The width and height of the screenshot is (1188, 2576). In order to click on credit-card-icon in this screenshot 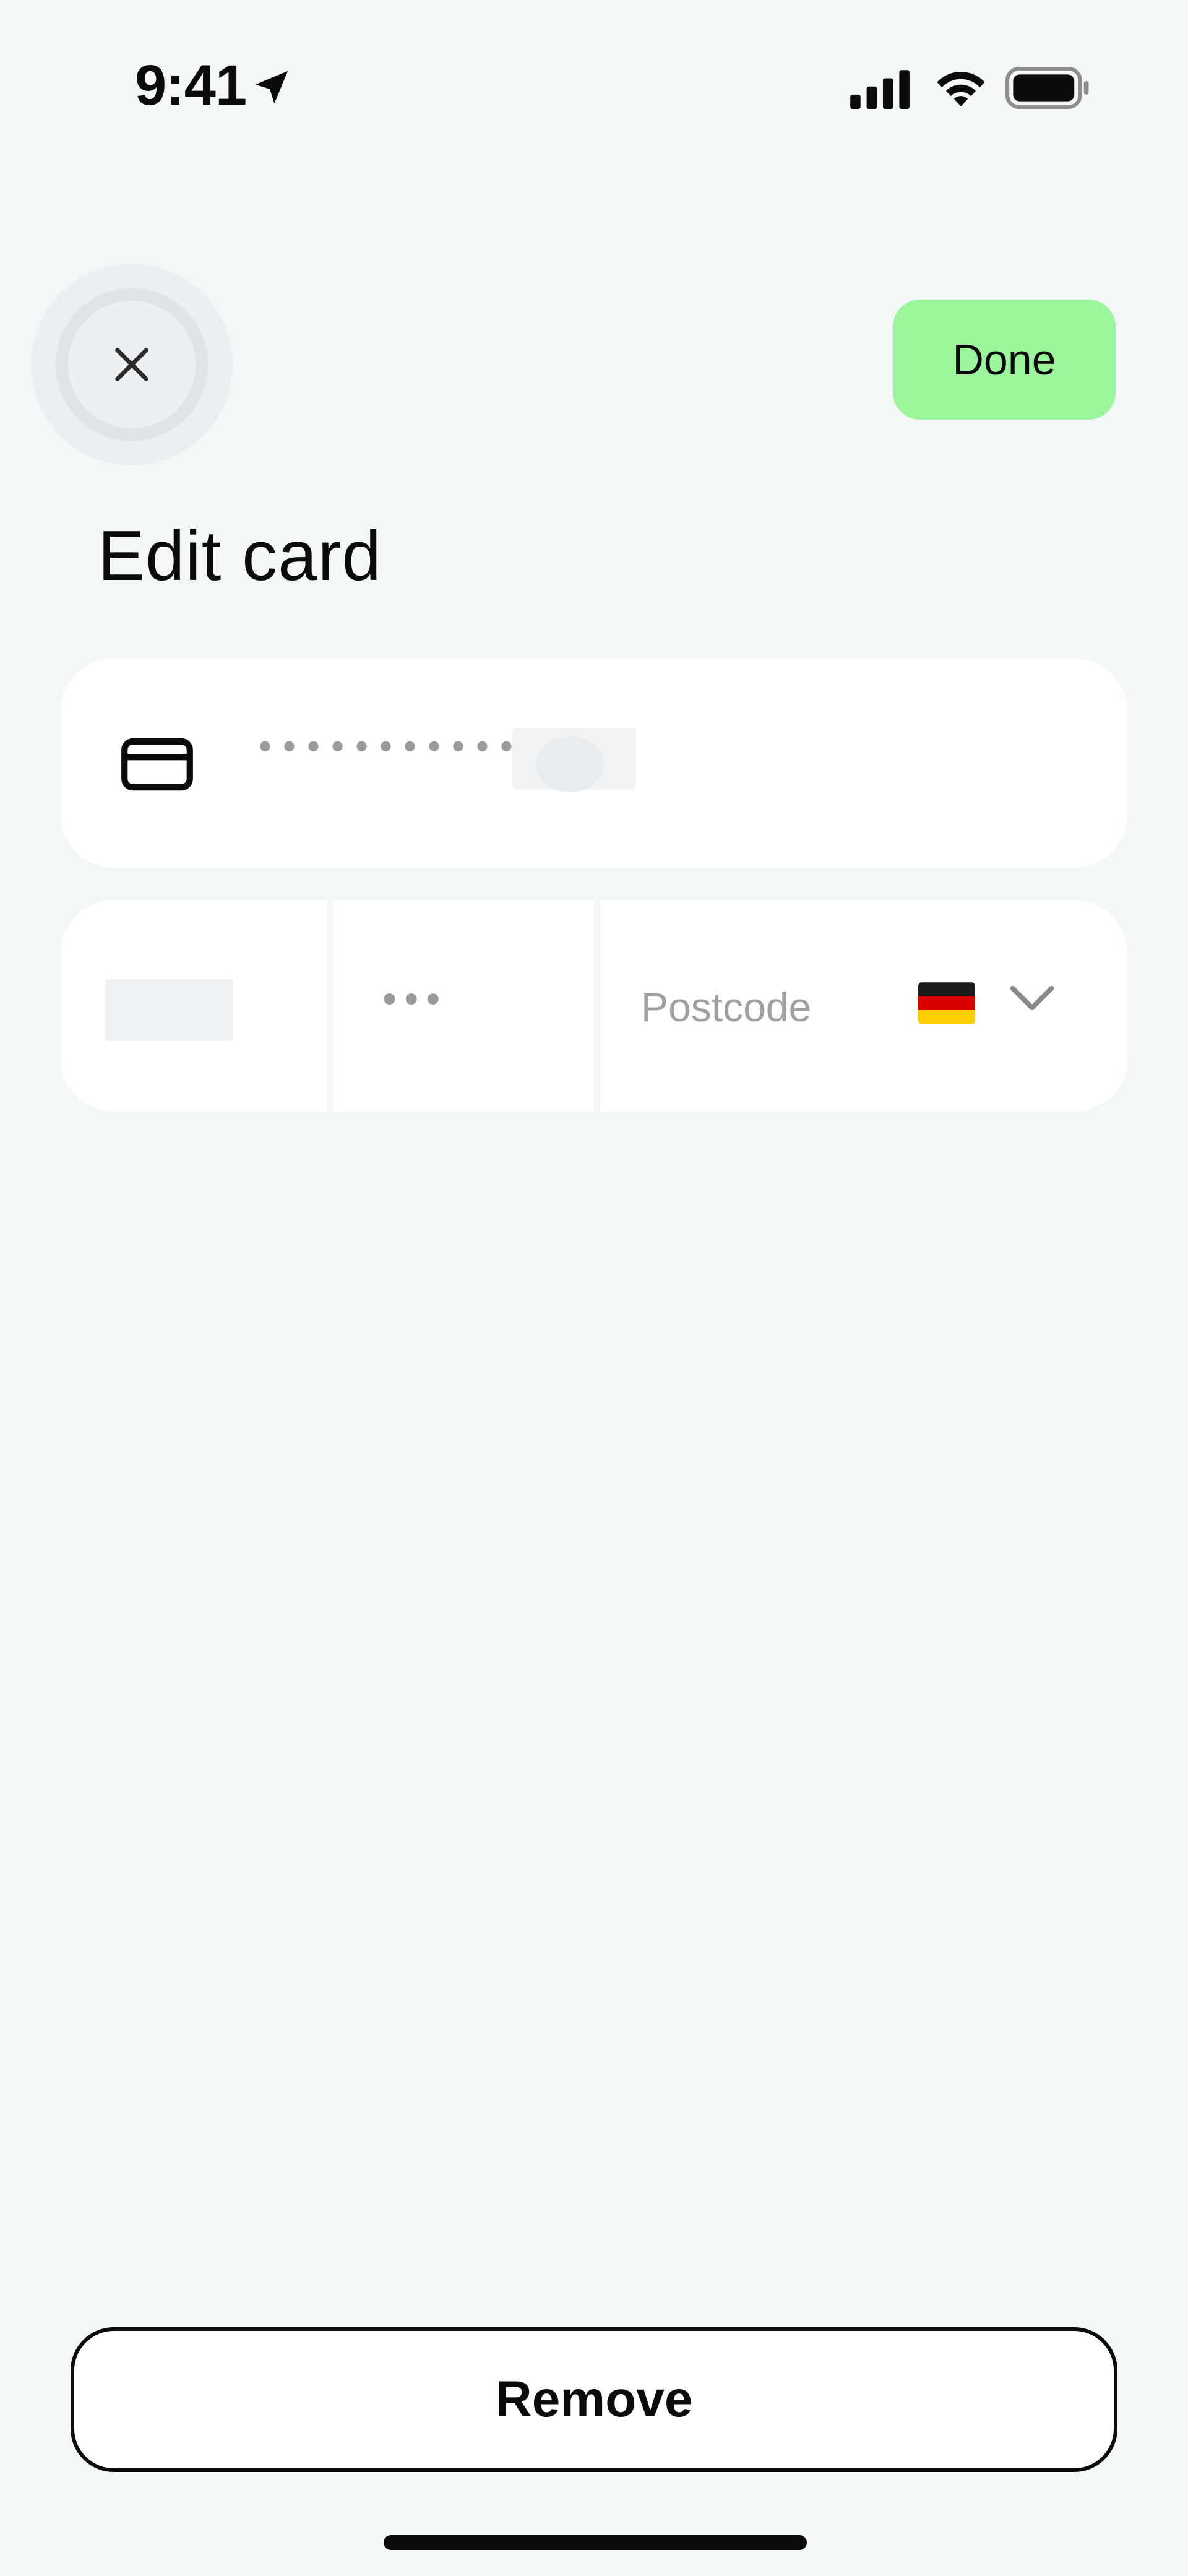, I will do `click(157, 764)`.